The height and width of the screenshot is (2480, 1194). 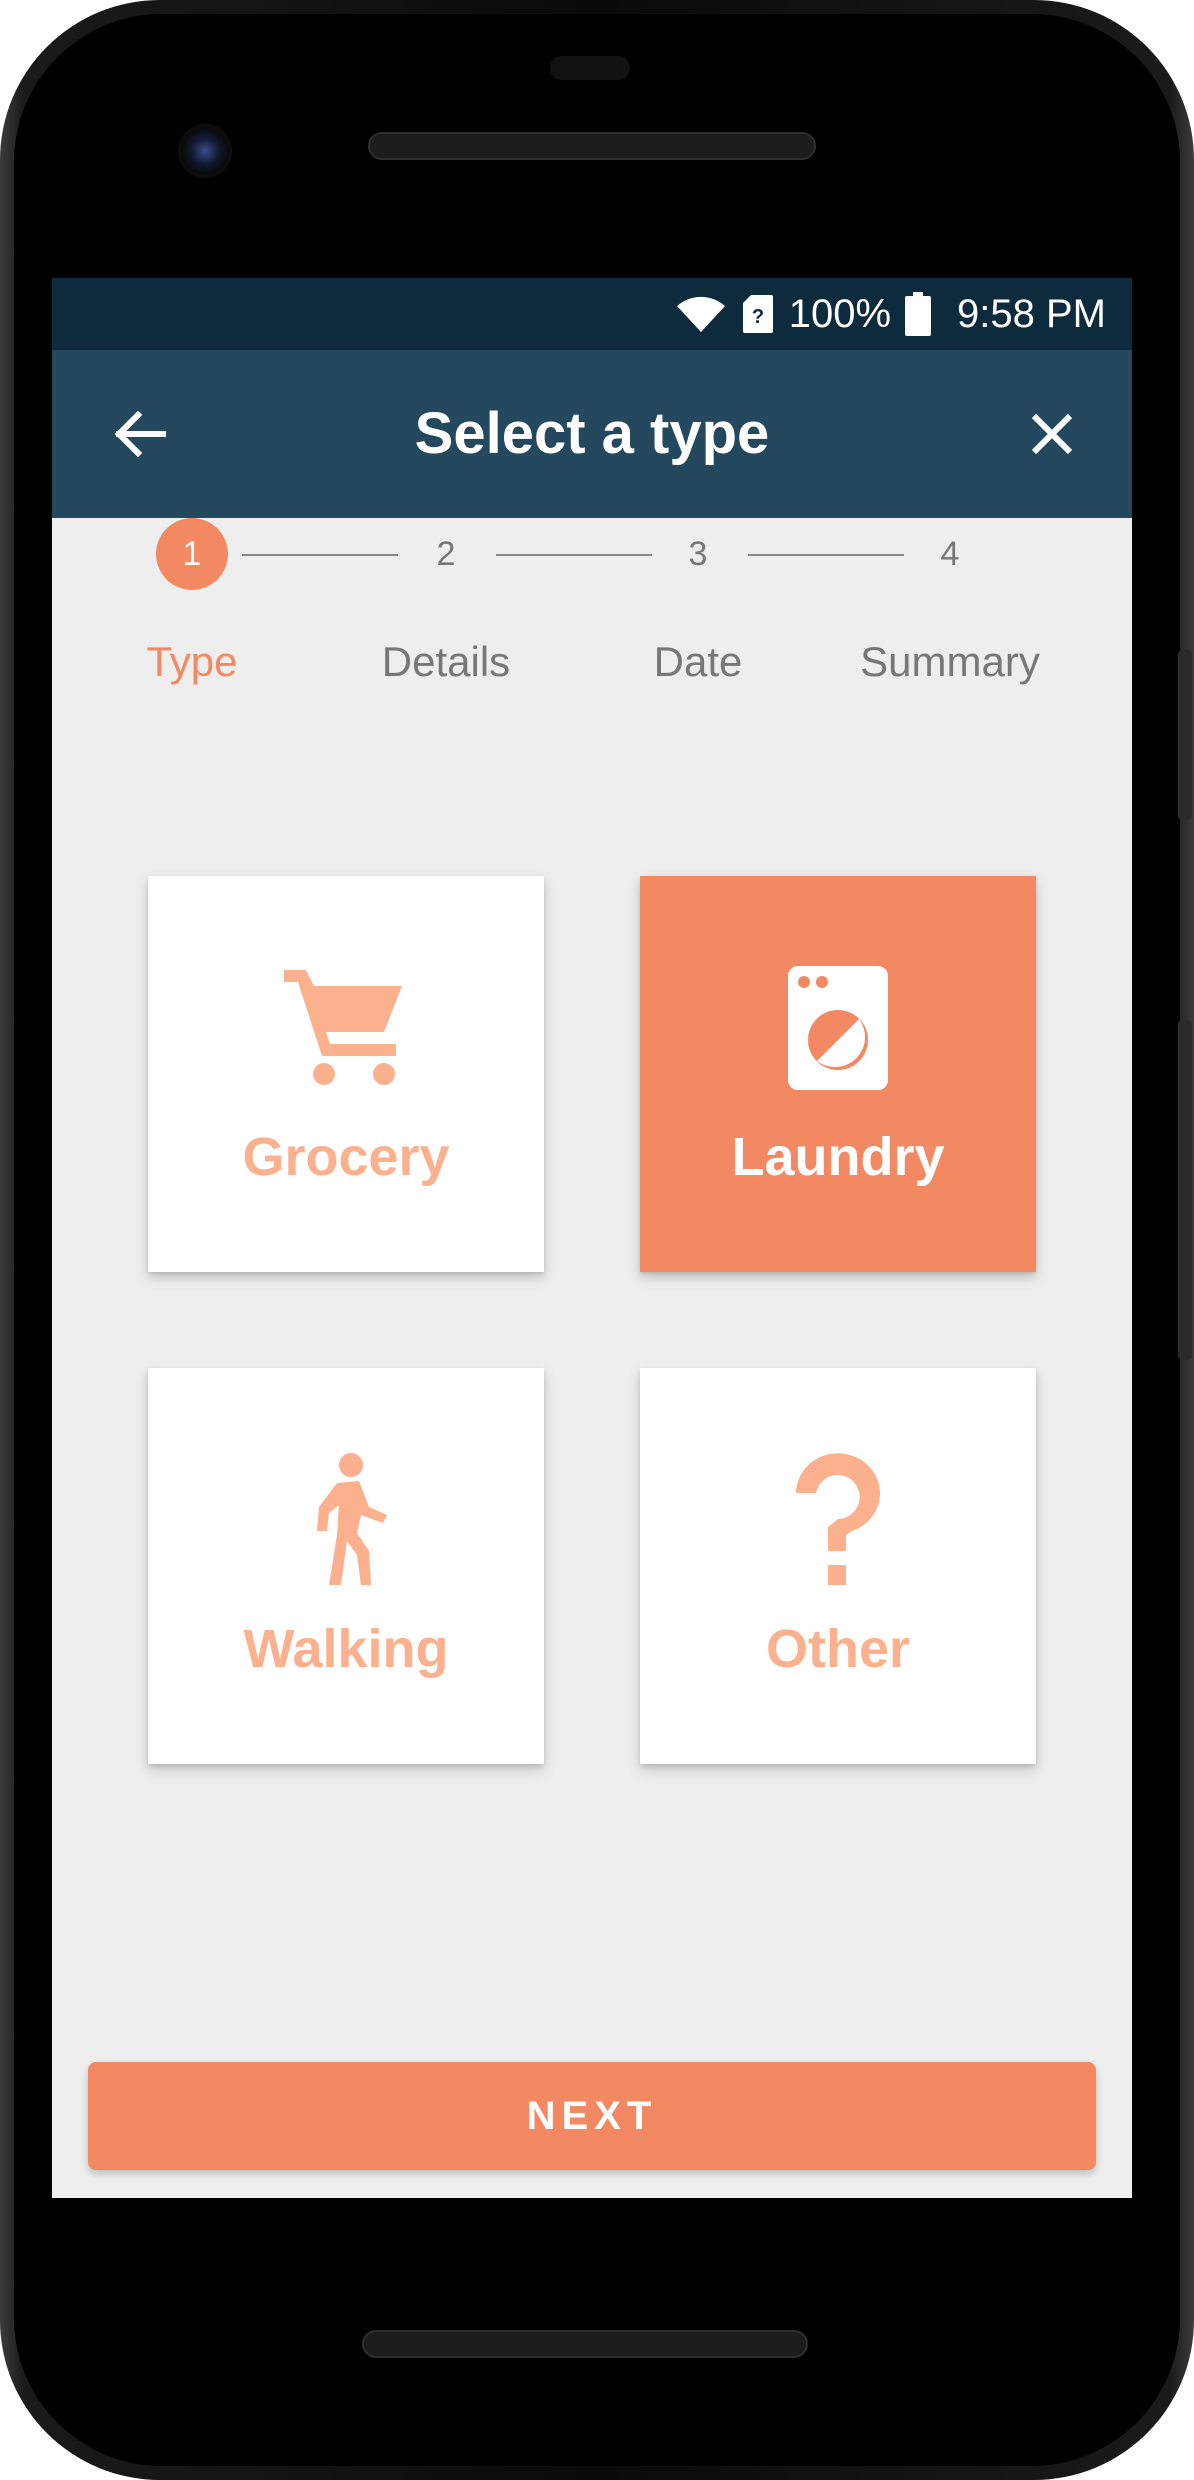 I want to click on type-tile-laundry: Laundry, so click(x=838, y=1074).